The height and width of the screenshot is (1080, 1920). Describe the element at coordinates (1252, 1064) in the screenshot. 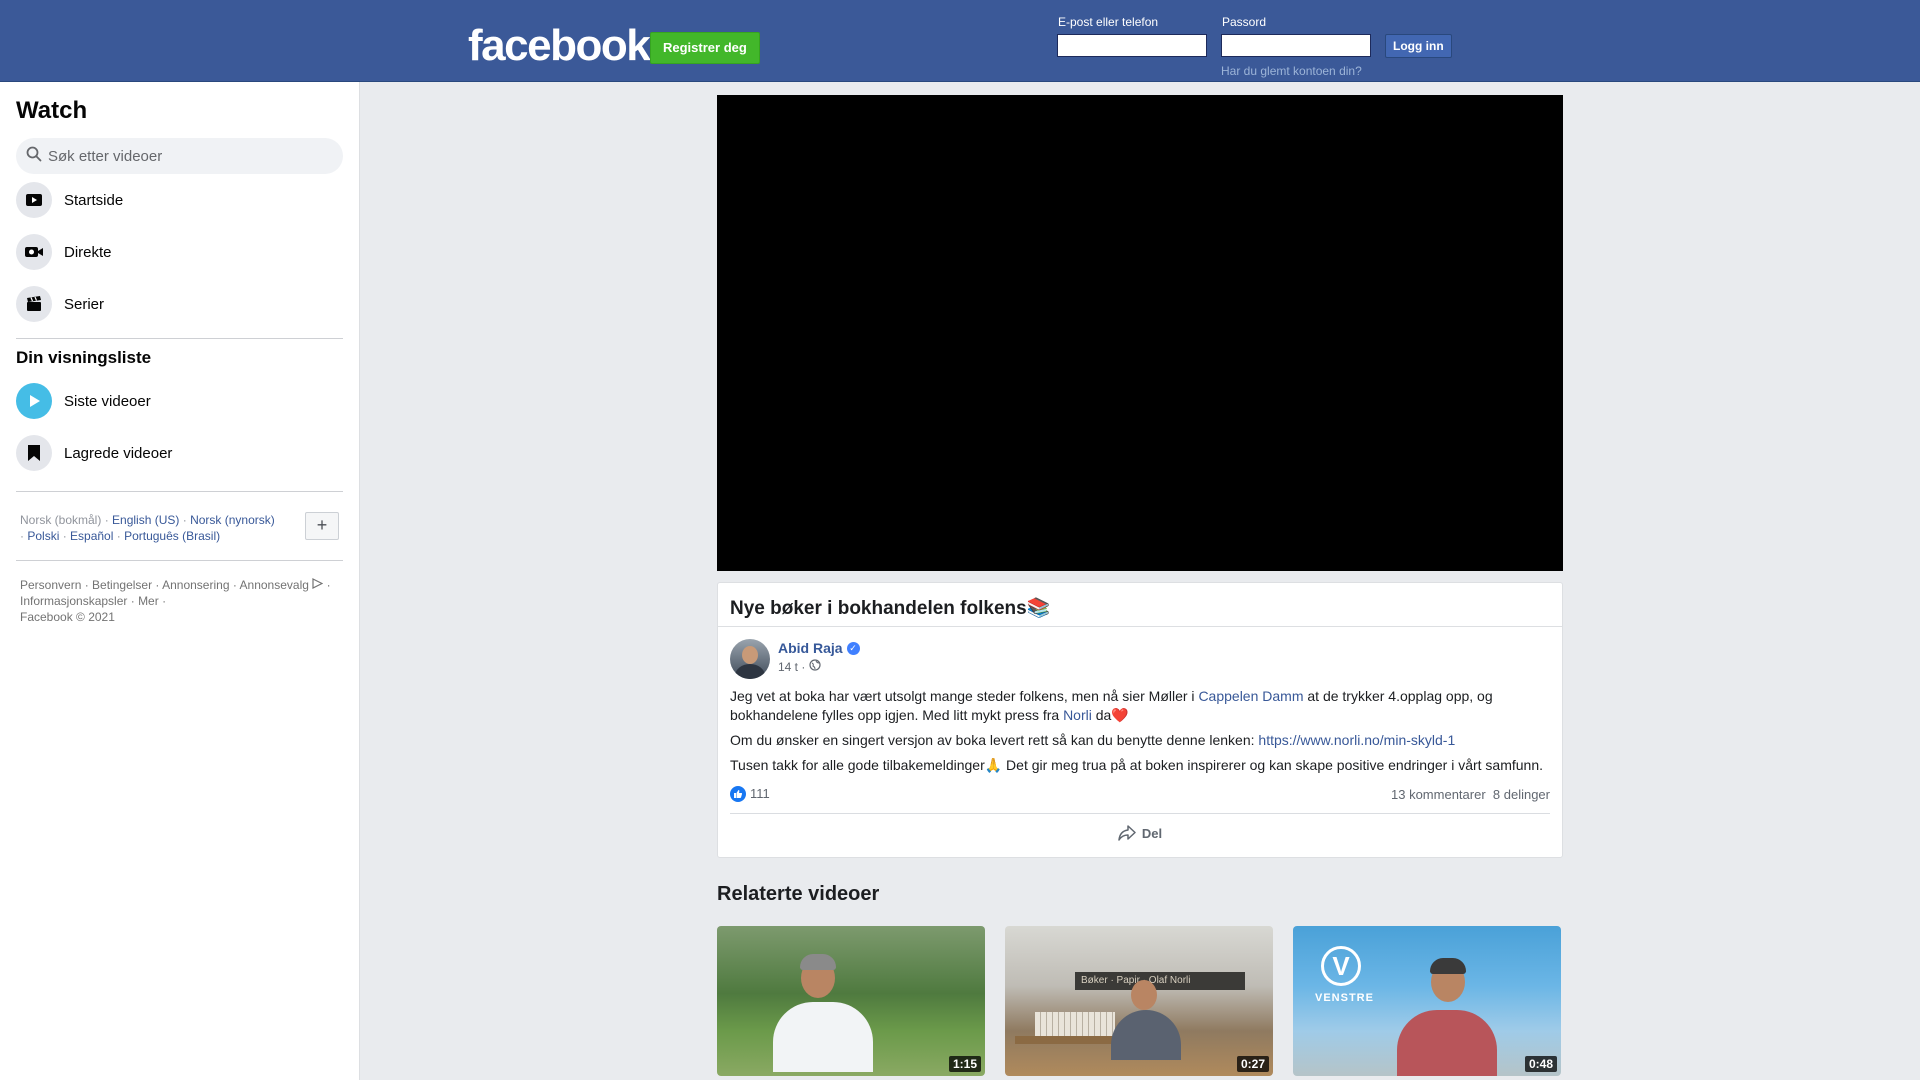

I see `video-duration: 0:27` at that location.